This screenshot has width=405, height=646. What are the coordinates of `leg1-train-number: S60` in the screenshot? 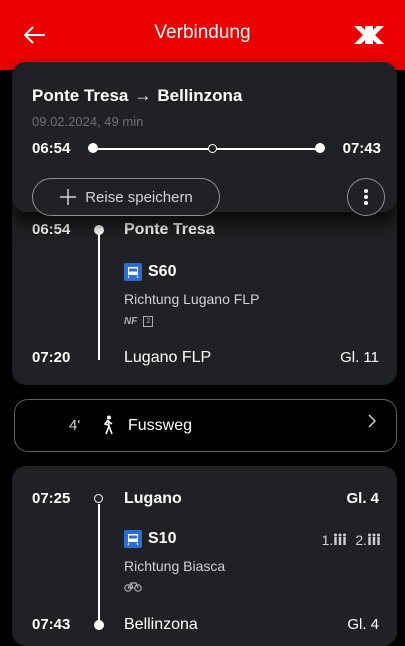 It's located at (162, 271).